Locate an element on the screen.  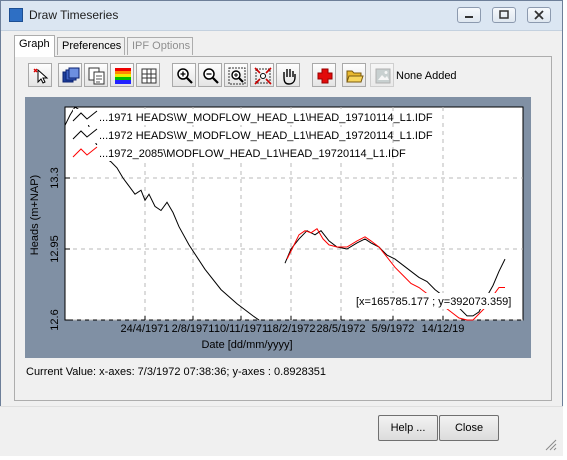
pan-button is located at coordinates (288, 75).